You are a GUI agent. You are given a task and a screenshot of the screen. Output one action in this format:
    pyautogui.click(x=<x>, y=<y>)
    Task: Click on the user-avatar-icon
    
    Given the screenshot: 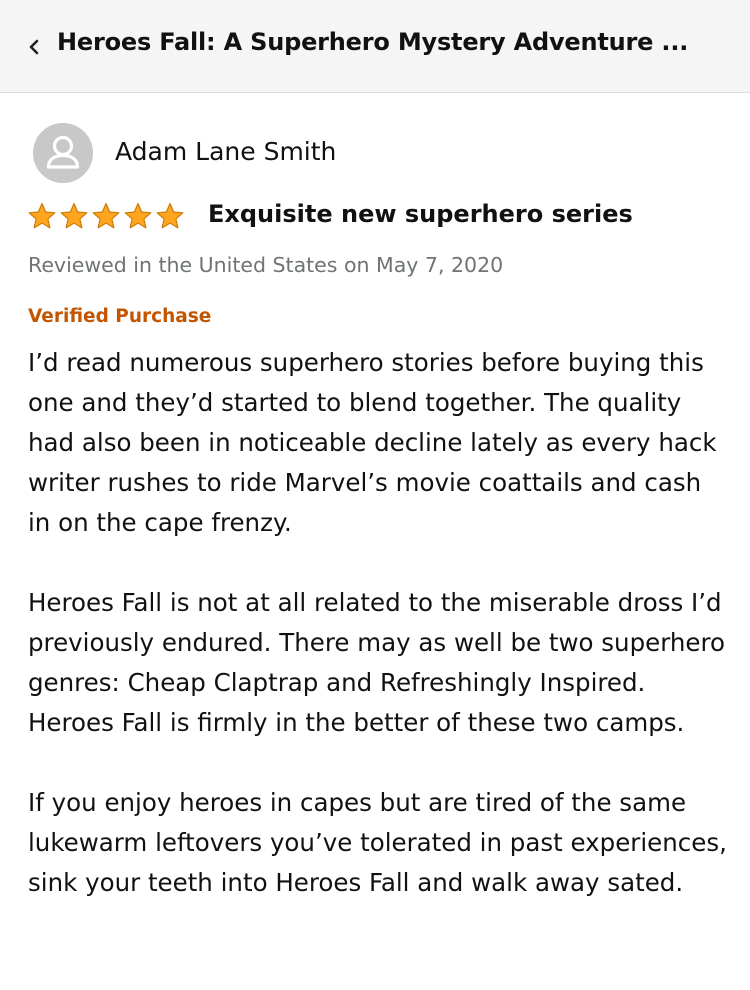 What is the action you would take?
    pyautogui.click(x=63, y=153)
    